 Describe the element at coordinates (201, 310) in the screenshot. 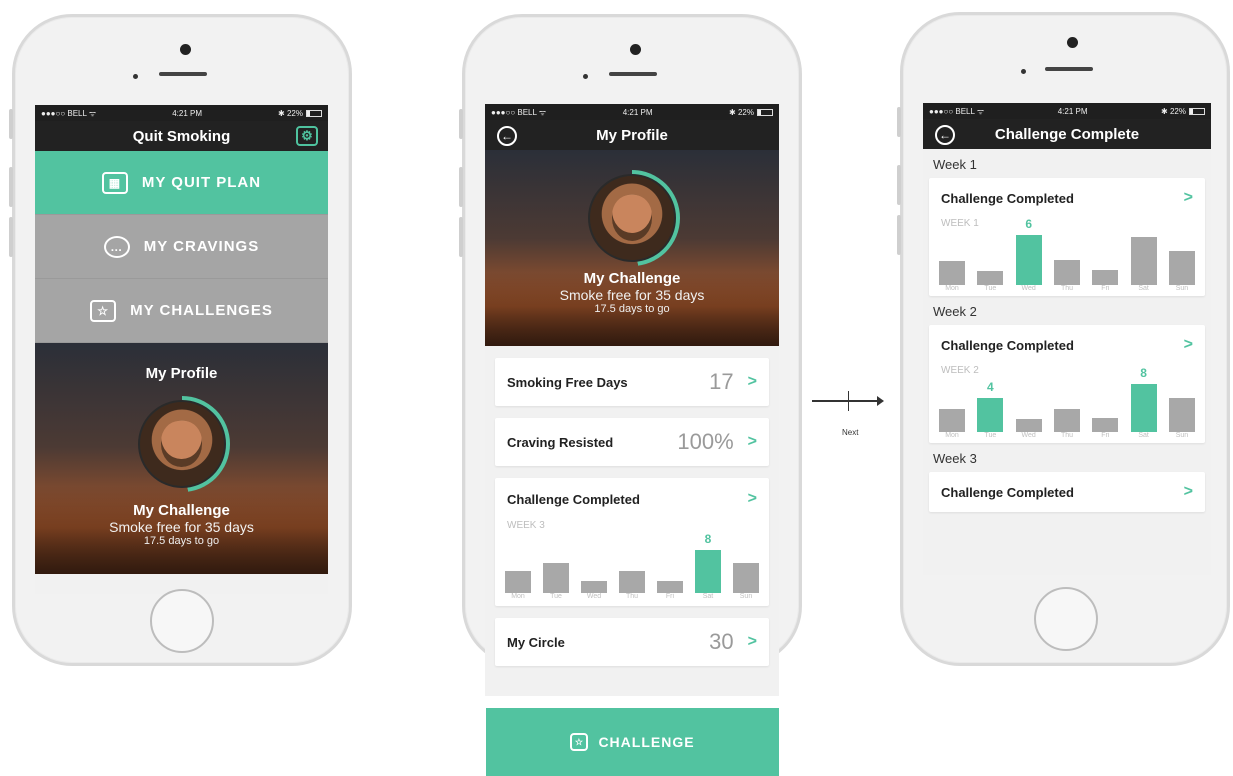

I see `menu-item-label: MY CHALLENGES` at that location.